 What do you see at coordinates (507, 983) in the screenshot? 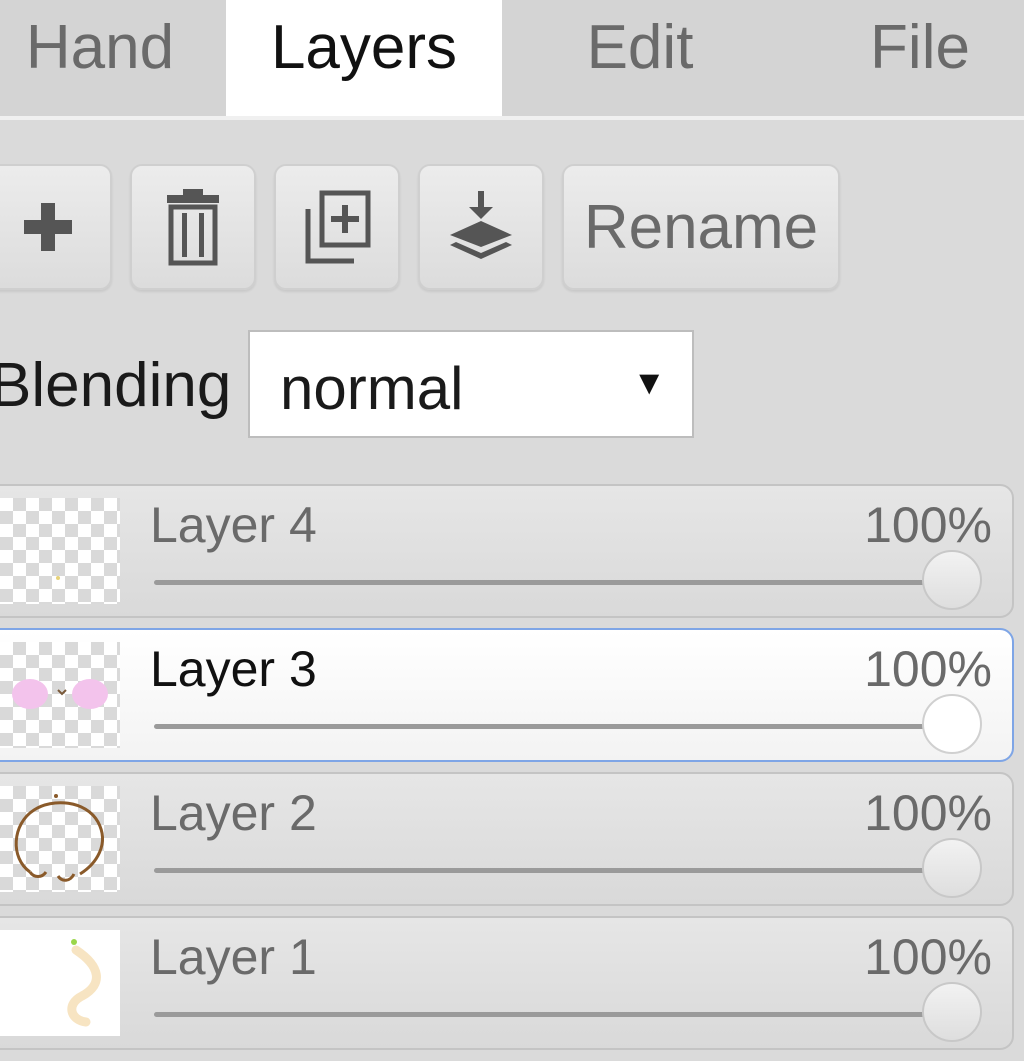
I see `layer-row: Layer 1 100%` at bounding box center [507, 983].